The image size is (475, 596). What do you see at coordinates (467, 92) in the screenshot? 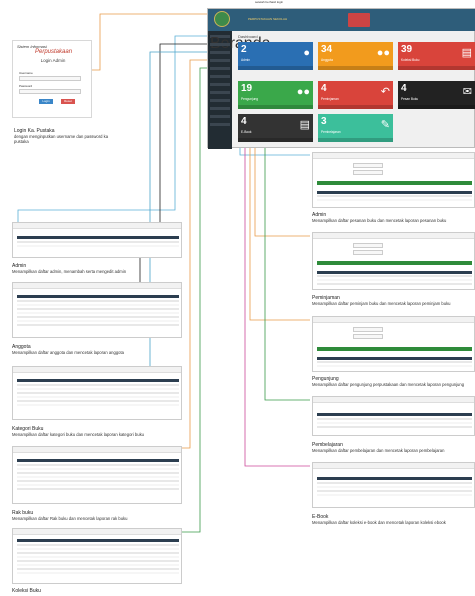
I see `mail-icon: ✉` at bounding box center [467, 92].